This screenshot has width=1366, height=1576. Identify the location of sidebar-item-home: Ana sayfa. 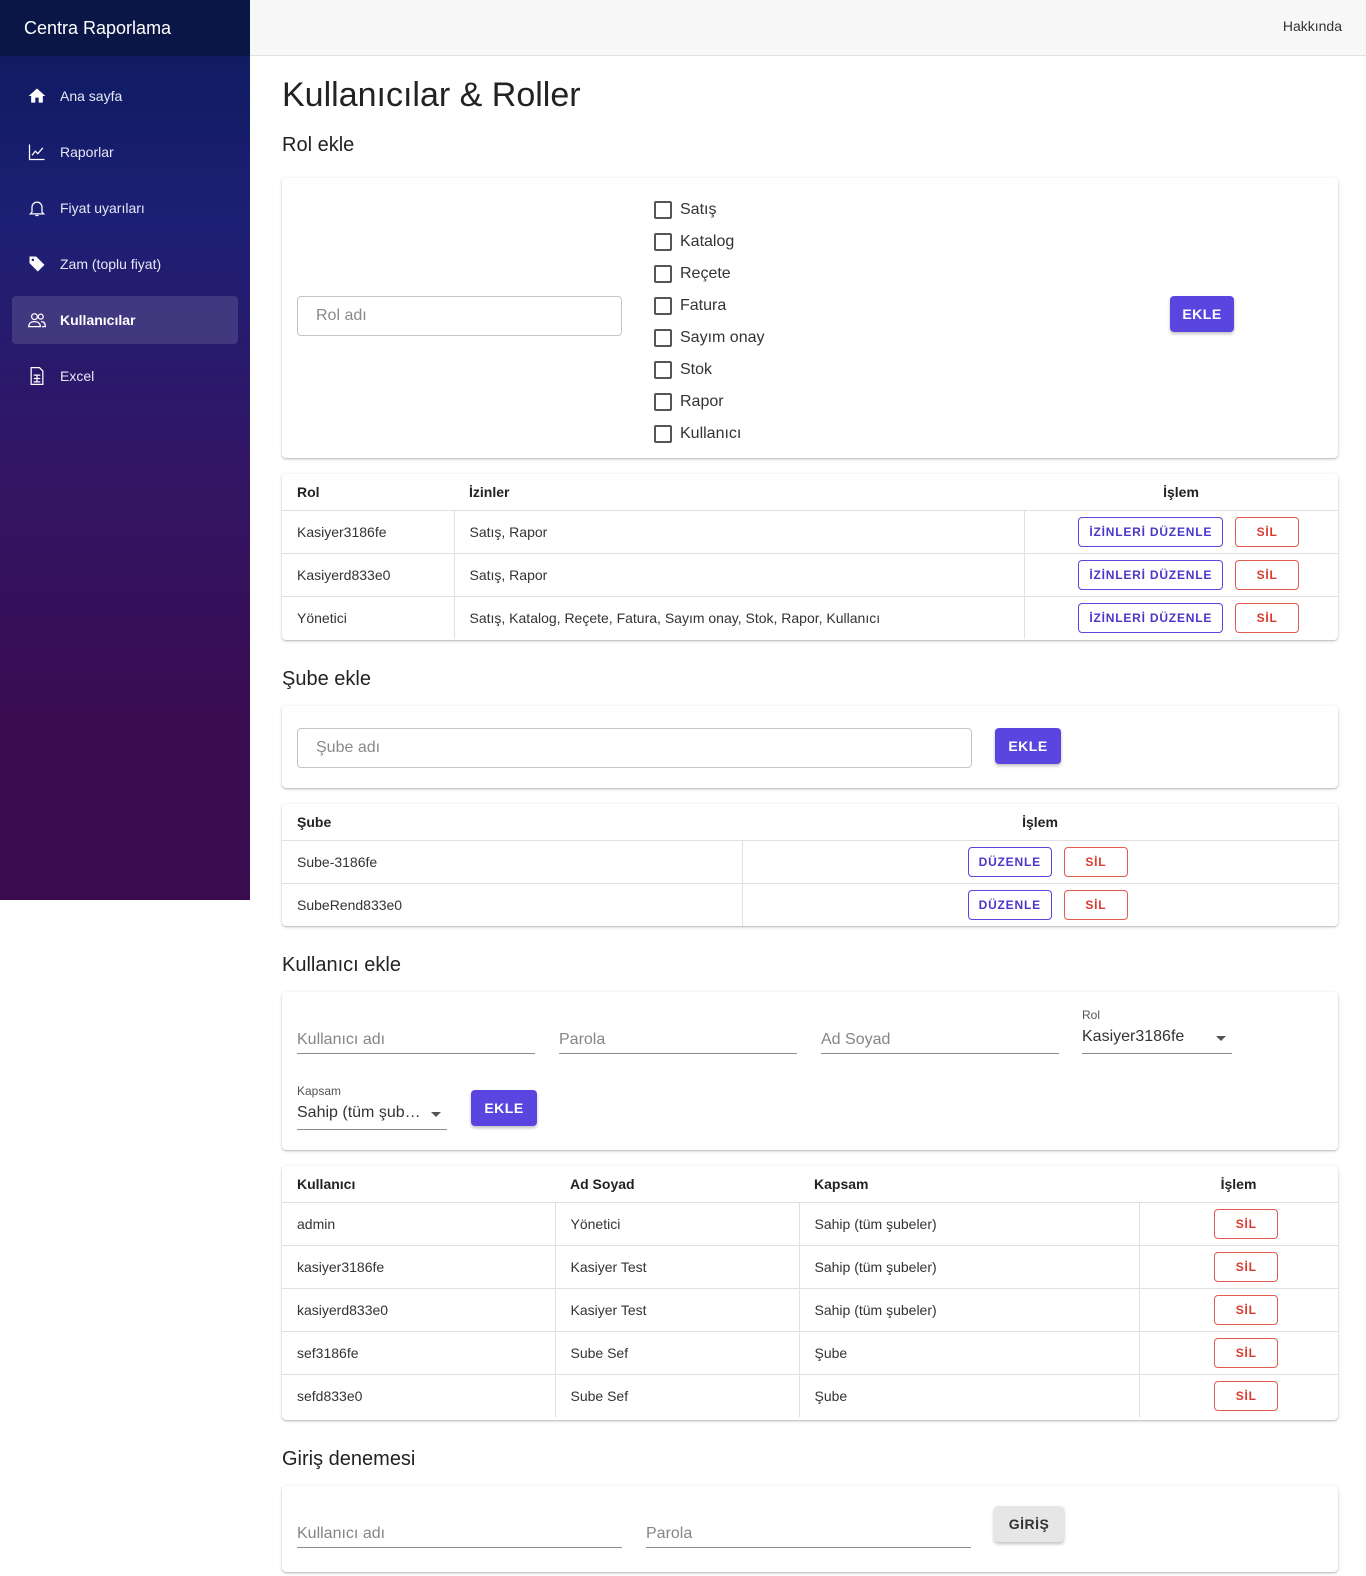
(125, 96).